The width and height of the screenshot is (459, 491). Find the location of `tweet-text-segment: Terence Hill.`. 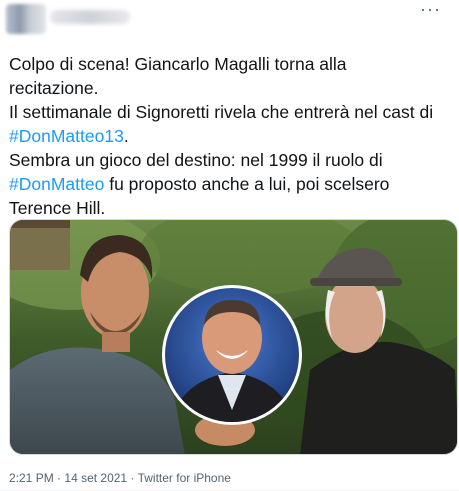

tweet-text-segment: Terence Hill. is located at coordinates (57, 208).